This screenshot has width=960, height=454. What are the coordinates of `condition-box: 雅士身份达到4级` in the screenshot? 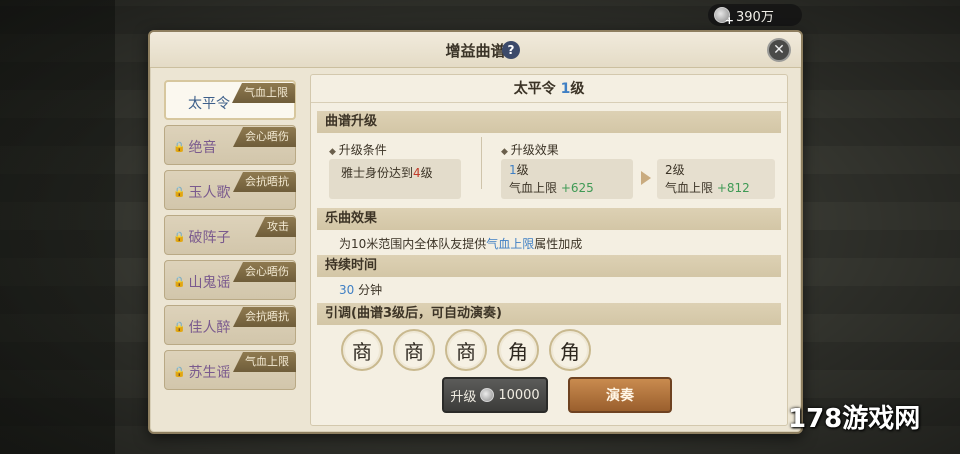 It's located at (395, 179).